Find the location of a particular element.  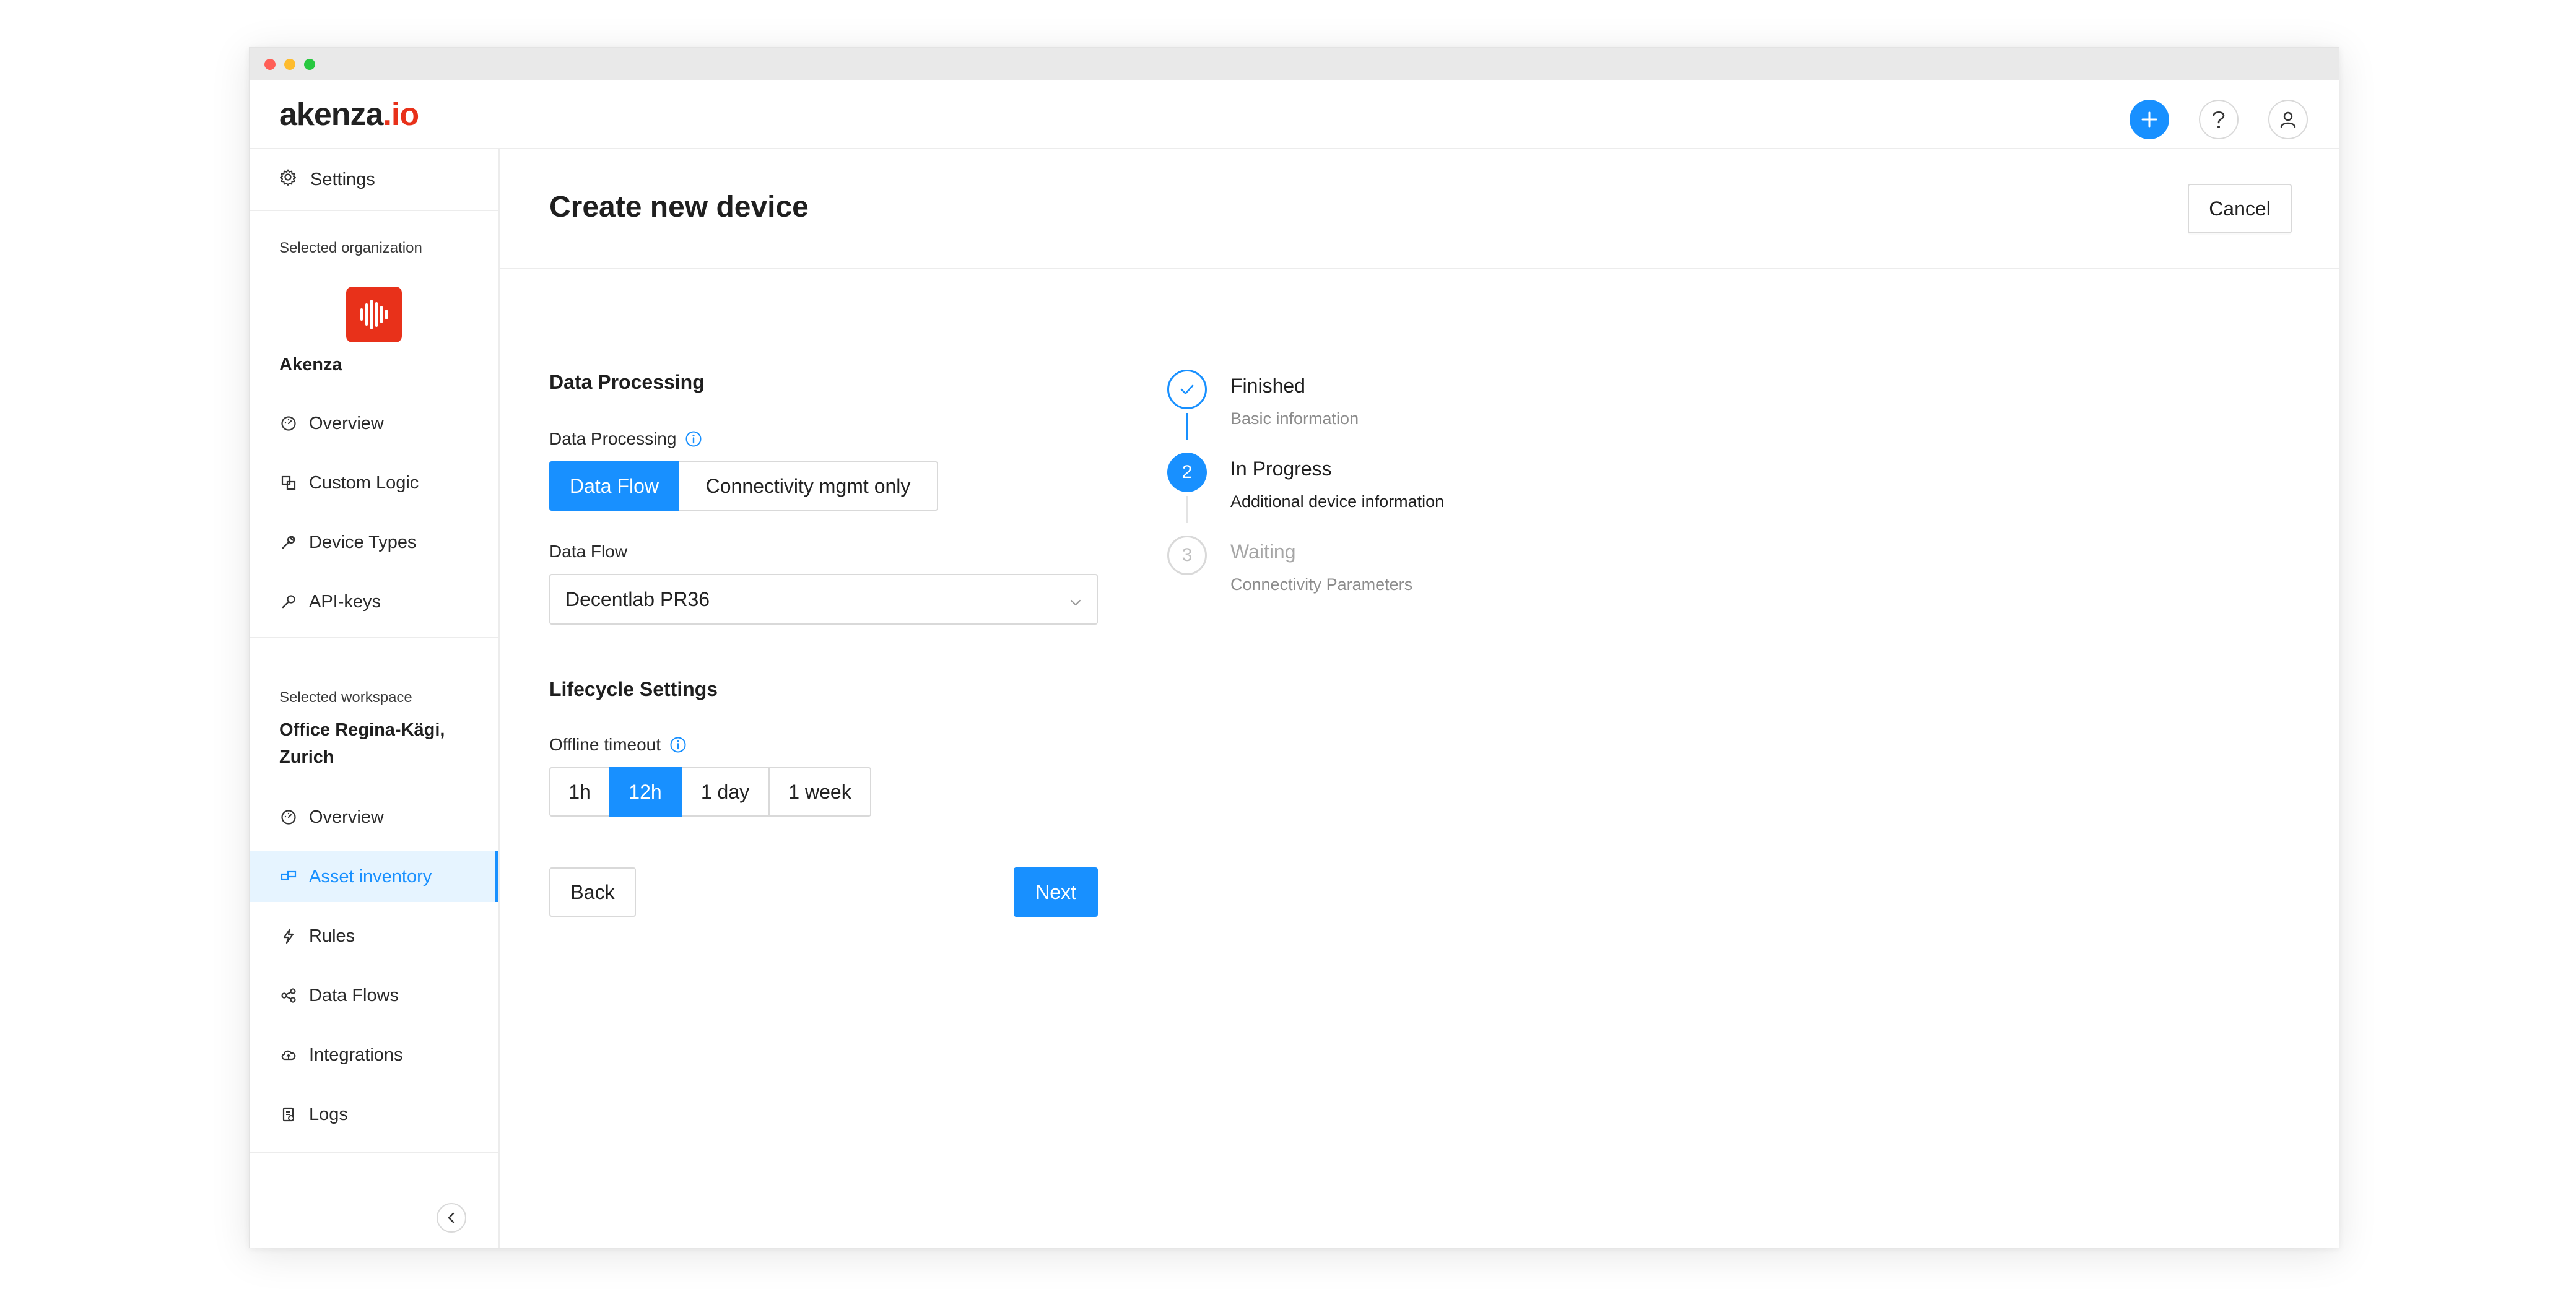

org-logo is located at coordinates (374, 314).